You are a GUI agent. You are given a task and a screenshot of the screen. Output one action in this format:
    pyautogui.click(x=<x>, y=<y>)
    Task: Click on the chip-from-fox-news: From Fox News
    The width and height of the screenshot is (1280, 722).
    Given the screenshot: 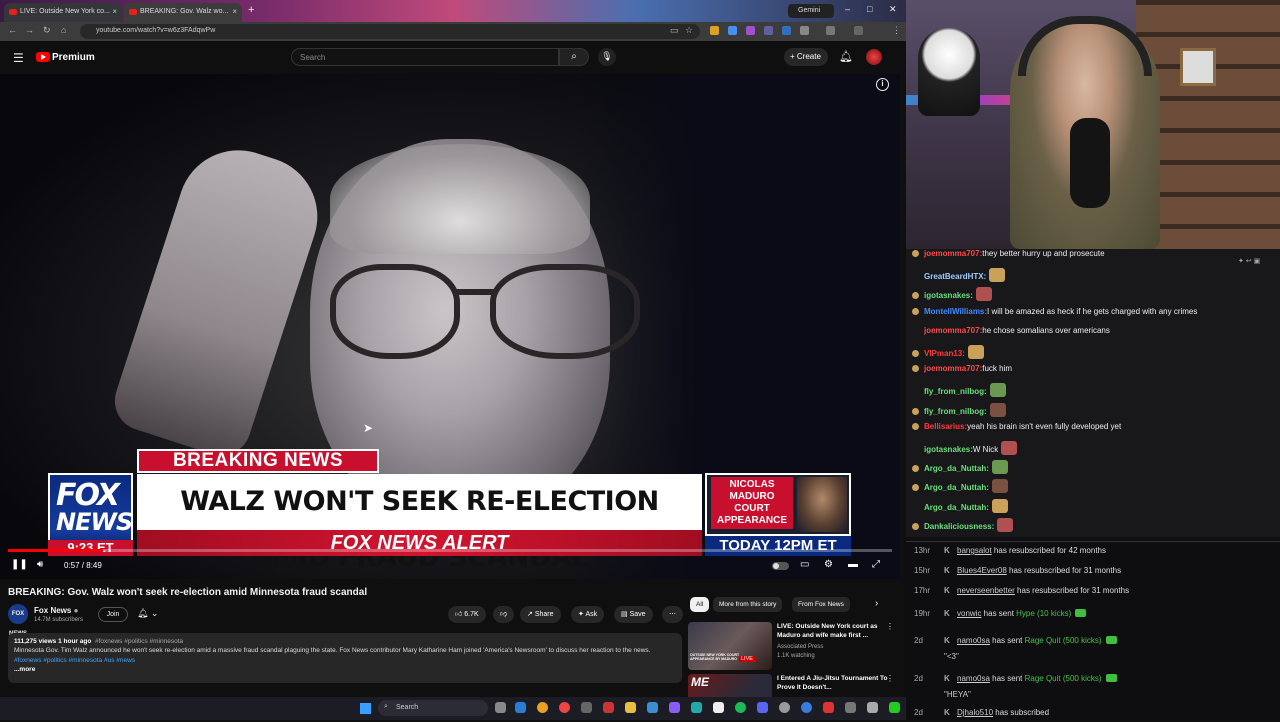 What is the action you would take?
    pyautogui.click(x=821, y=604)
    